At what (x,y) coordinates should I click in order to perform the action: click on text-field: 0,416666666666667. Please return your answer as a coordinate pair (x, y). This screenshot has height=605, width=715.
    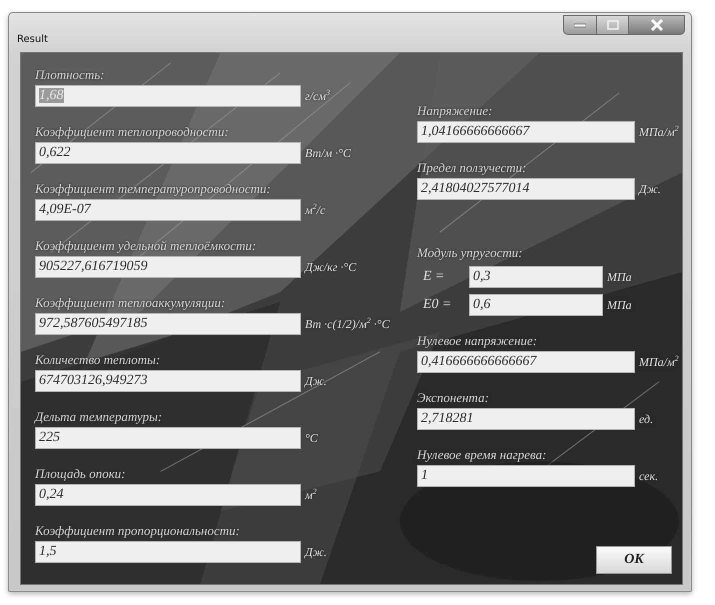
    Looking at the image, I should click on (526, 362).